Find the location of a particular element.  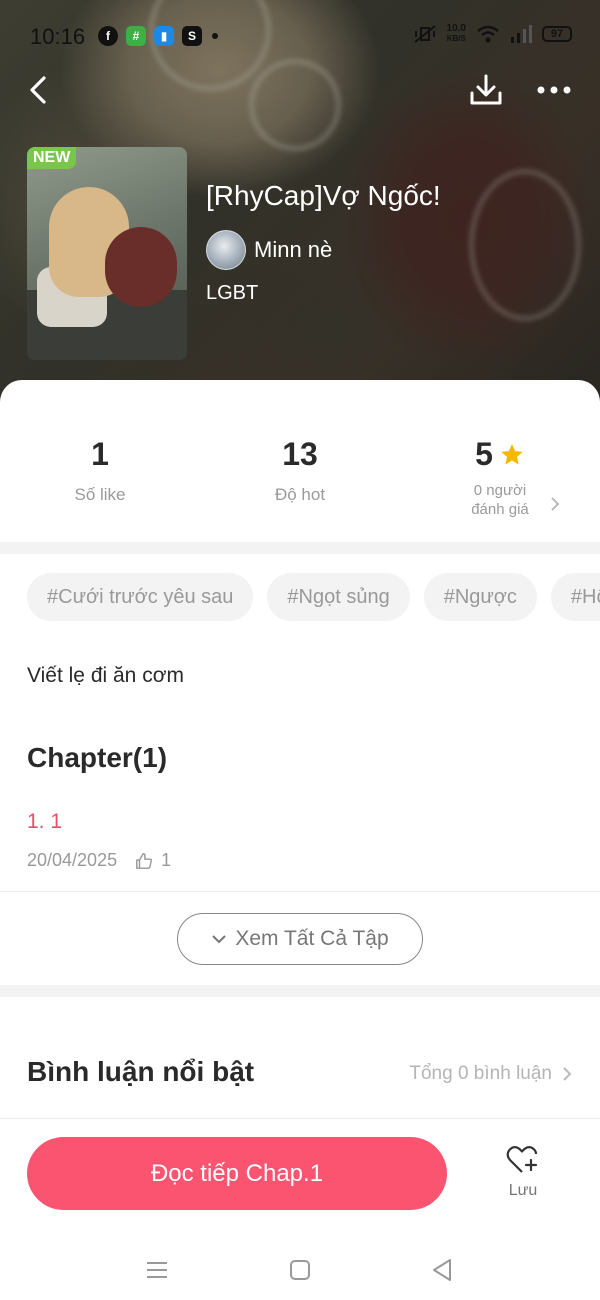

triangle-back-icon is located at coordinates (442, 1270).